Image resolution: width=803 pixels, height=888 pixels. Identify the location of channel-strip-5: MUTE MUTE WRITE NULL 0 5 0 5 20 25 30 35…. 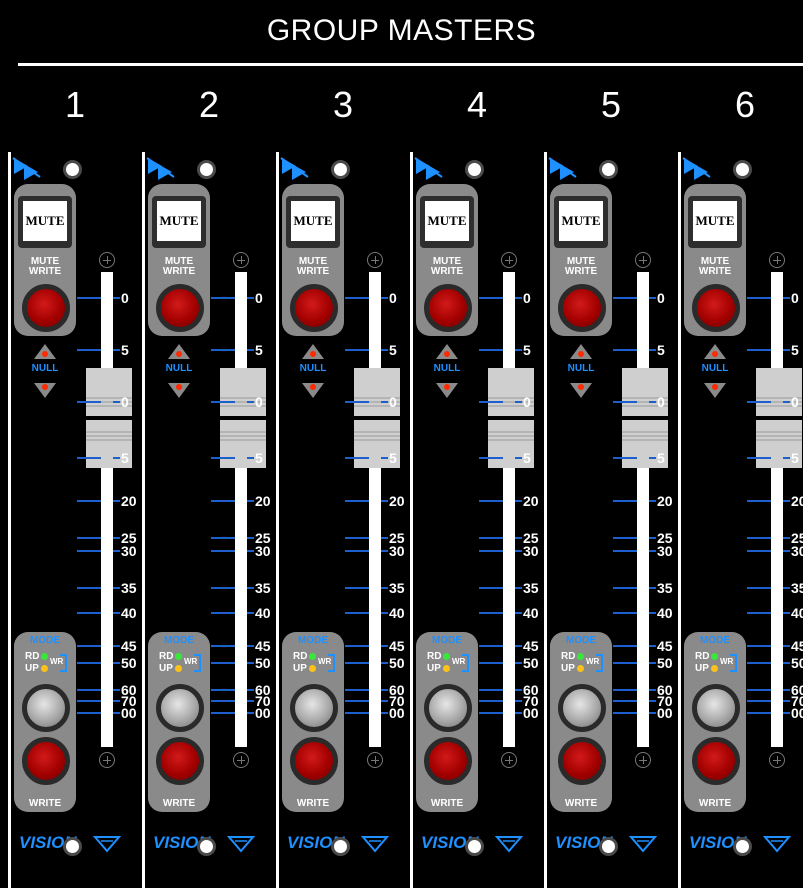
(609, 520).